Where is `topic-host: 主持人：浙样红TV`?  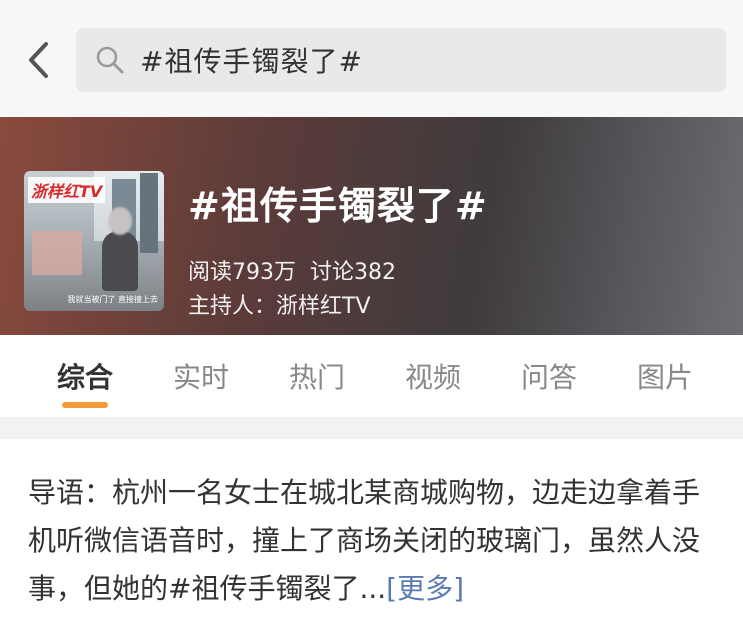 topic-host: 主持人：浙样红TV is located at coordinates (279, 304).